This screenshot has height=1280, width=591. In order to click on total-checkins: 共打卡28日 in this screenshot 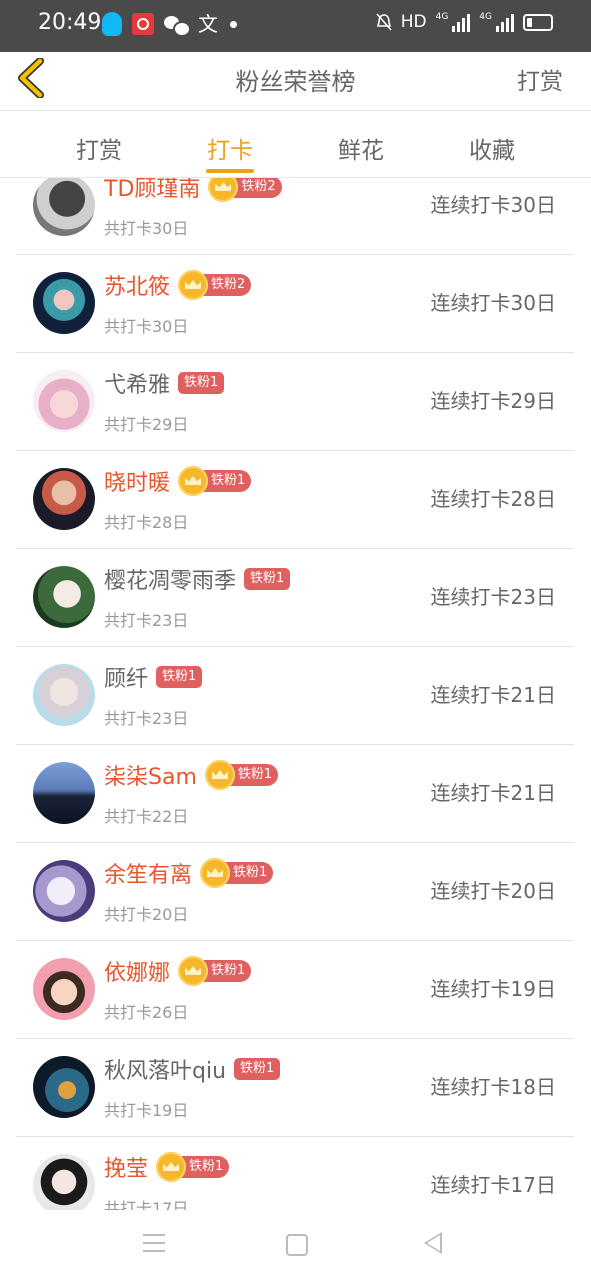, I will do `click(146, 522)`.